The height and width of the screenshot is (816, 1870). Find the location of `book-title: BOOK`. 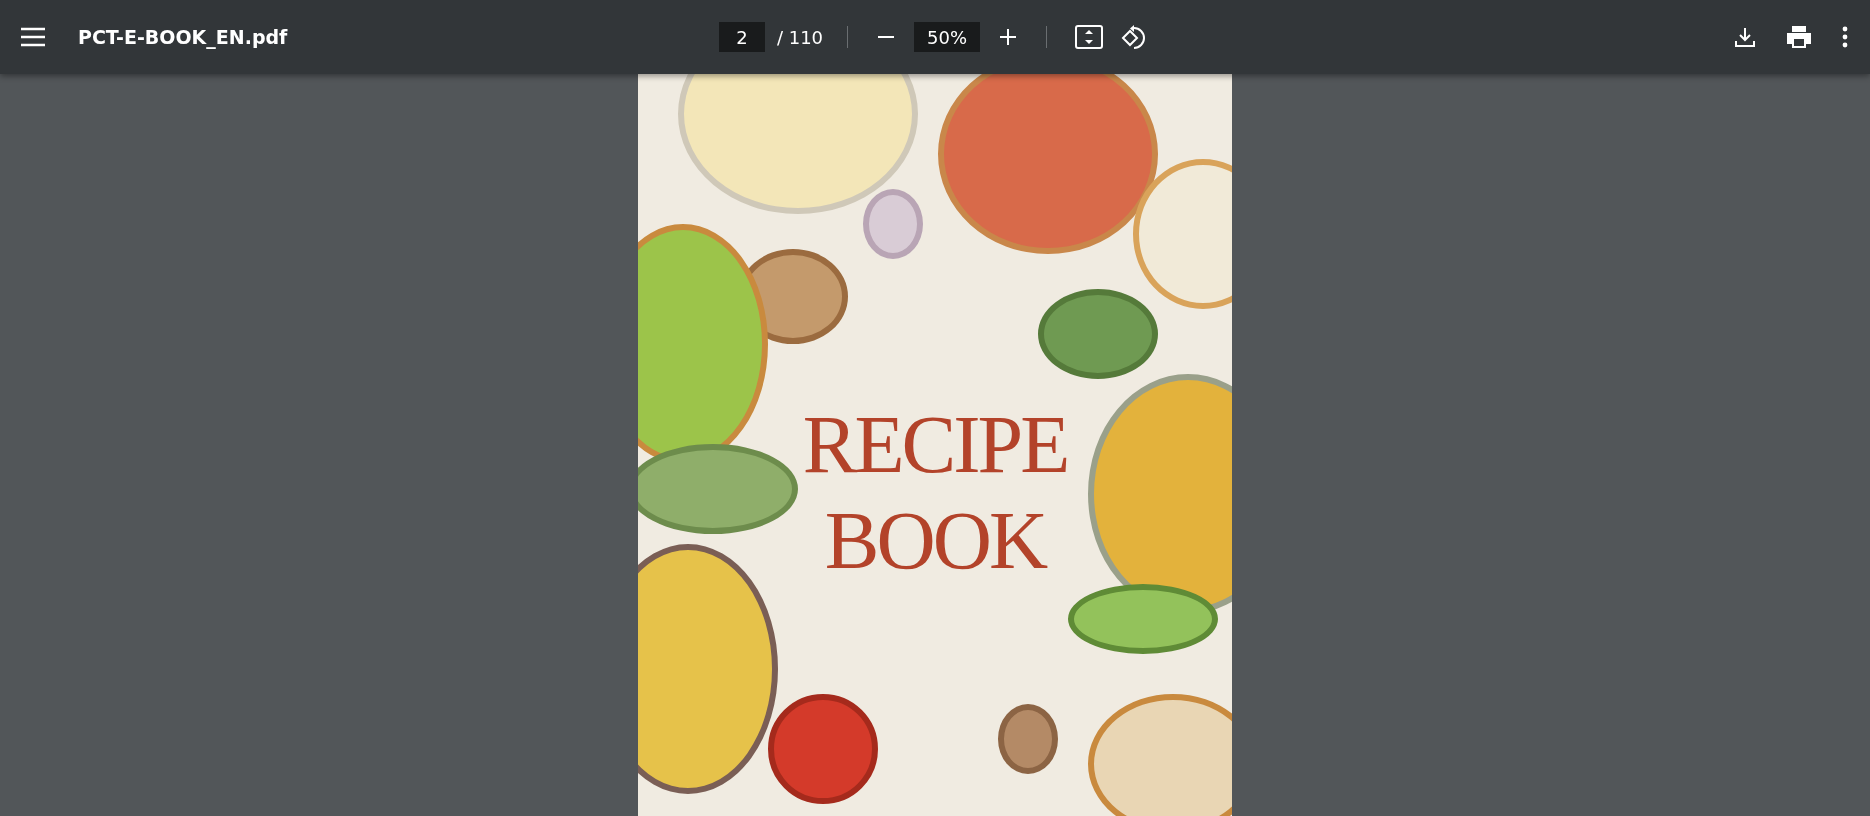

book-title: BOOK is located at coordinates (935, 541).